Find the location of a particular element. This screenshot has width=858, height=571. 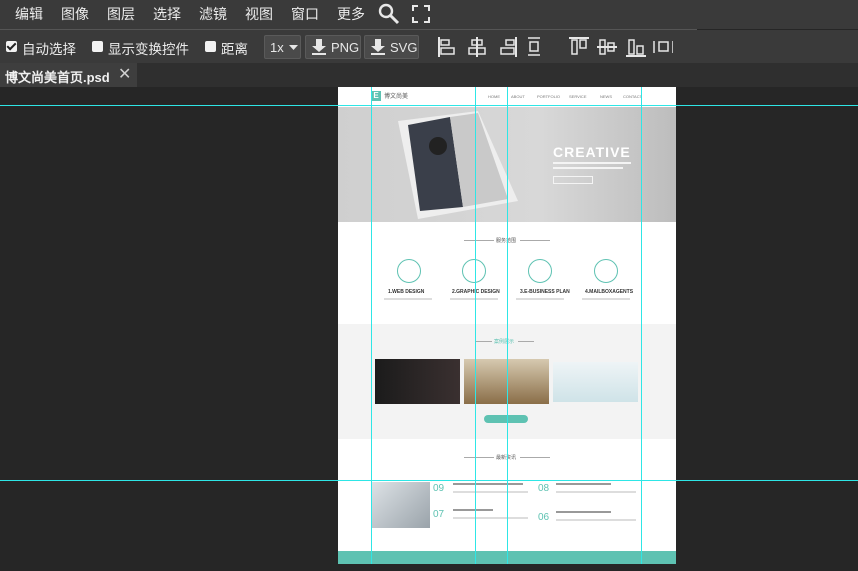

menu-select: 选择 is located at coordinates (167, 14).